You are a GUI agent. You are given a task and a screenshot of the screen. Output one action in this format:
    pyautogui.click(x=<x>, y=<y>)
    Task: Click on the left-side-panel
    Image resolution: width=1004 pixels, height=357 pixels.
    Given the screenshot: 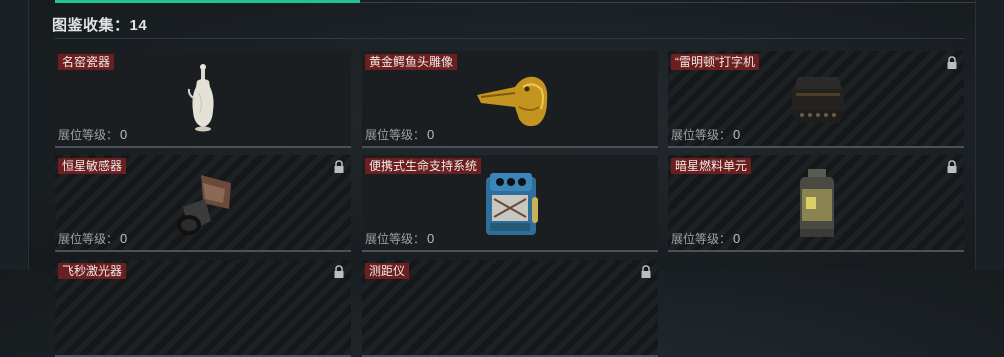 What is the action you would take?
    pyautogui.click(x=14, y=135)
    